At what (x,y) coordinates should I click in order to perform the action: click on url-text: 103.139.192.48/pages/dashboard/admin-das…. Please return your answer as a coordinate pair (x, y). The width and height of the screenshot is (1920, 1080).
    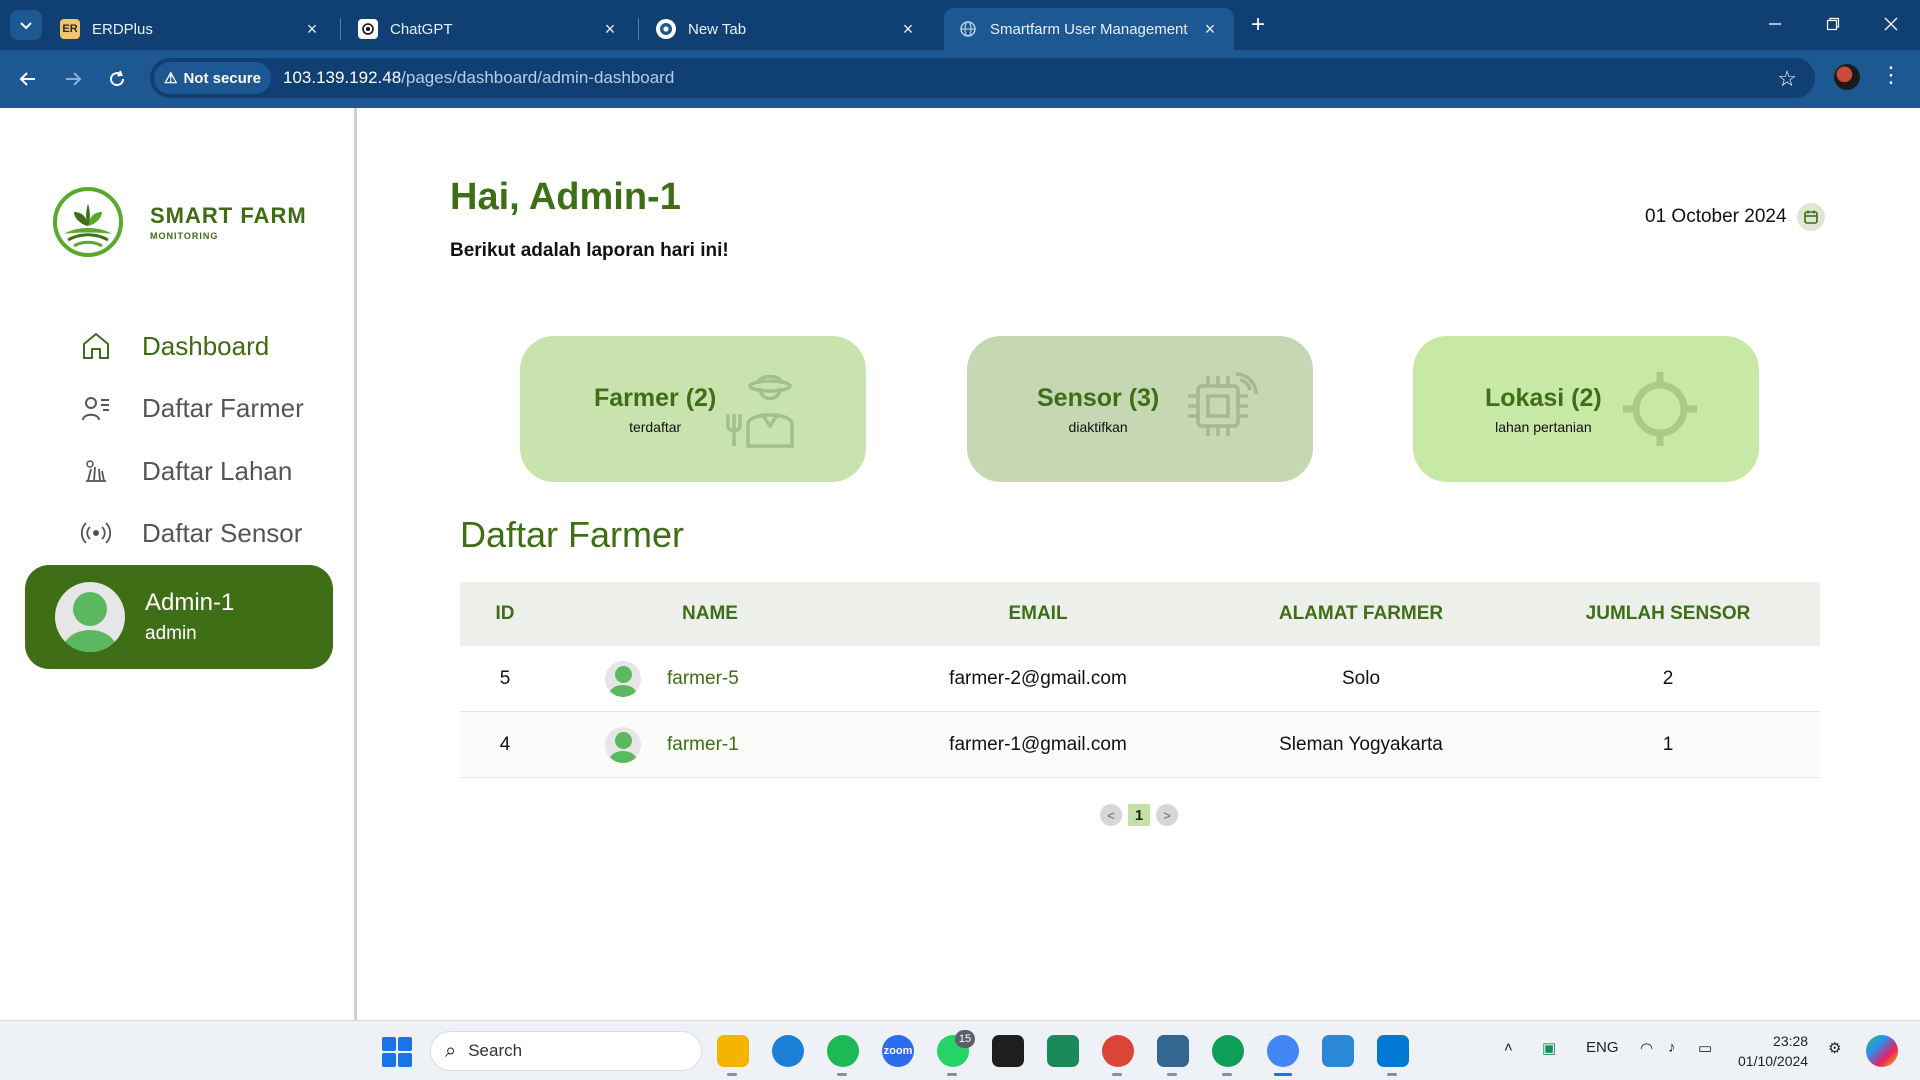
    Looking at the image, I should click on (478, 78).